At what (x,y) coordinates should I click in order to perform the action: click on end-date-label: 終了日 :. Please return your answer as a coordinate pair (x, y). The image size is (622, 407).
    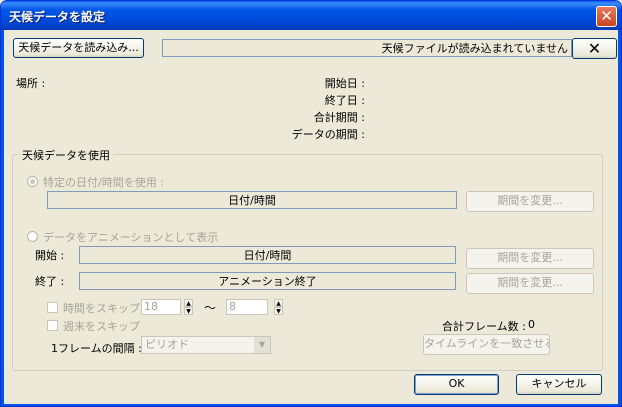
    Looking at the image, I should click on (344, 100).